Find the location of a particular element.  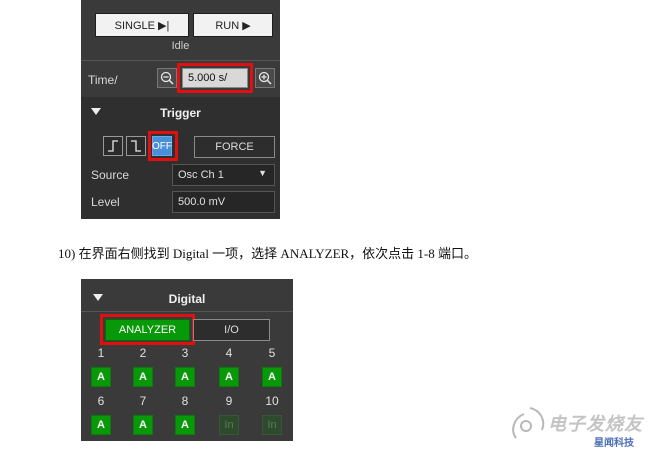

watermark-brand: 电子发烧友 is located at coordinates (595, 424).